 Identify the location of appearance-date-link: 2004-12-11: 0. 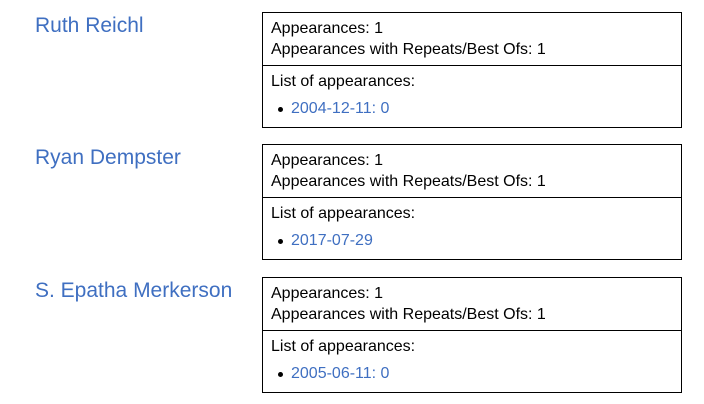
(340, 108).